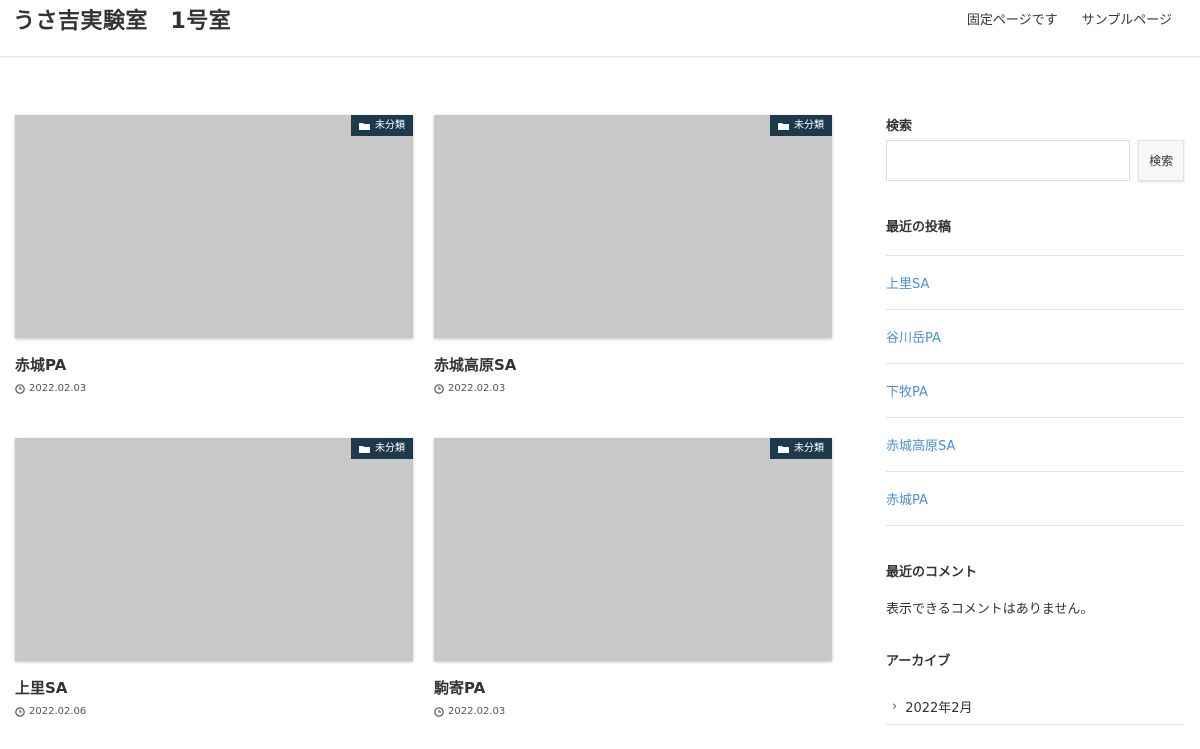  Describe the element at coordinates (913, 336) in the screenshot. I see `recent-post-link: 谷川岳PA` at that location.